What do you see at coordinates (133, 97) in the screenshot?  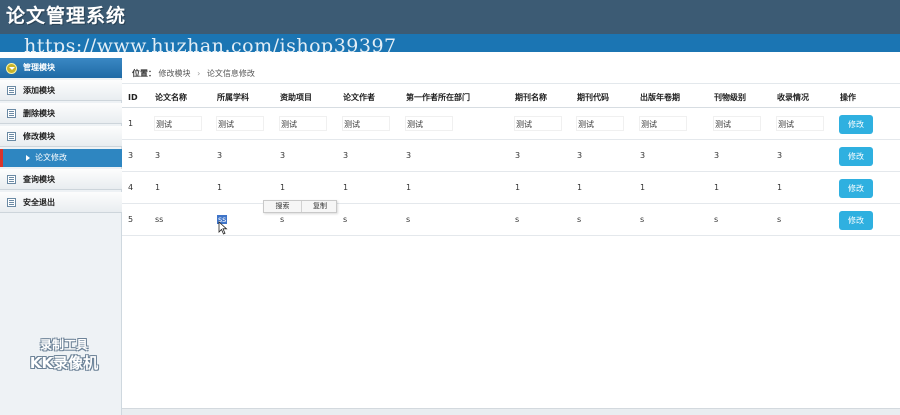 I see `column-header: ID` at bounding box center [133, 97].